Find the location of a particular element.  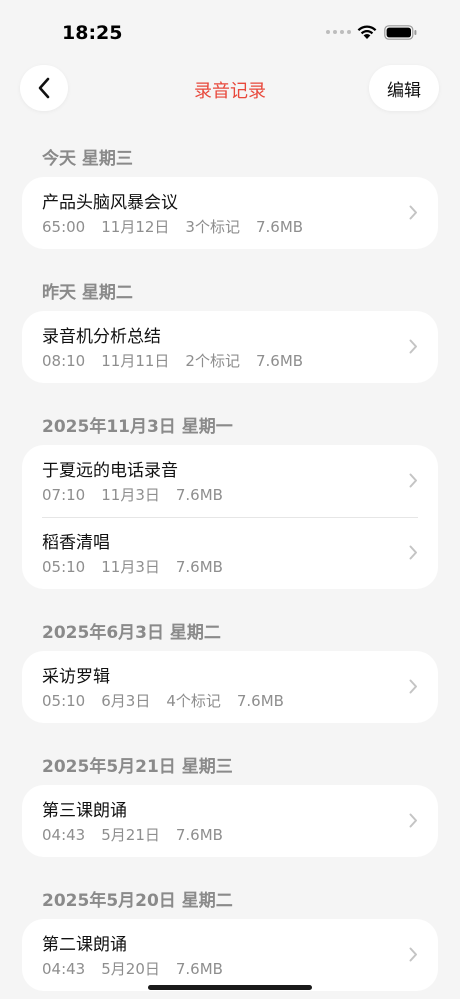

edit-button: 编辑 is located at coordinates (404, 88).